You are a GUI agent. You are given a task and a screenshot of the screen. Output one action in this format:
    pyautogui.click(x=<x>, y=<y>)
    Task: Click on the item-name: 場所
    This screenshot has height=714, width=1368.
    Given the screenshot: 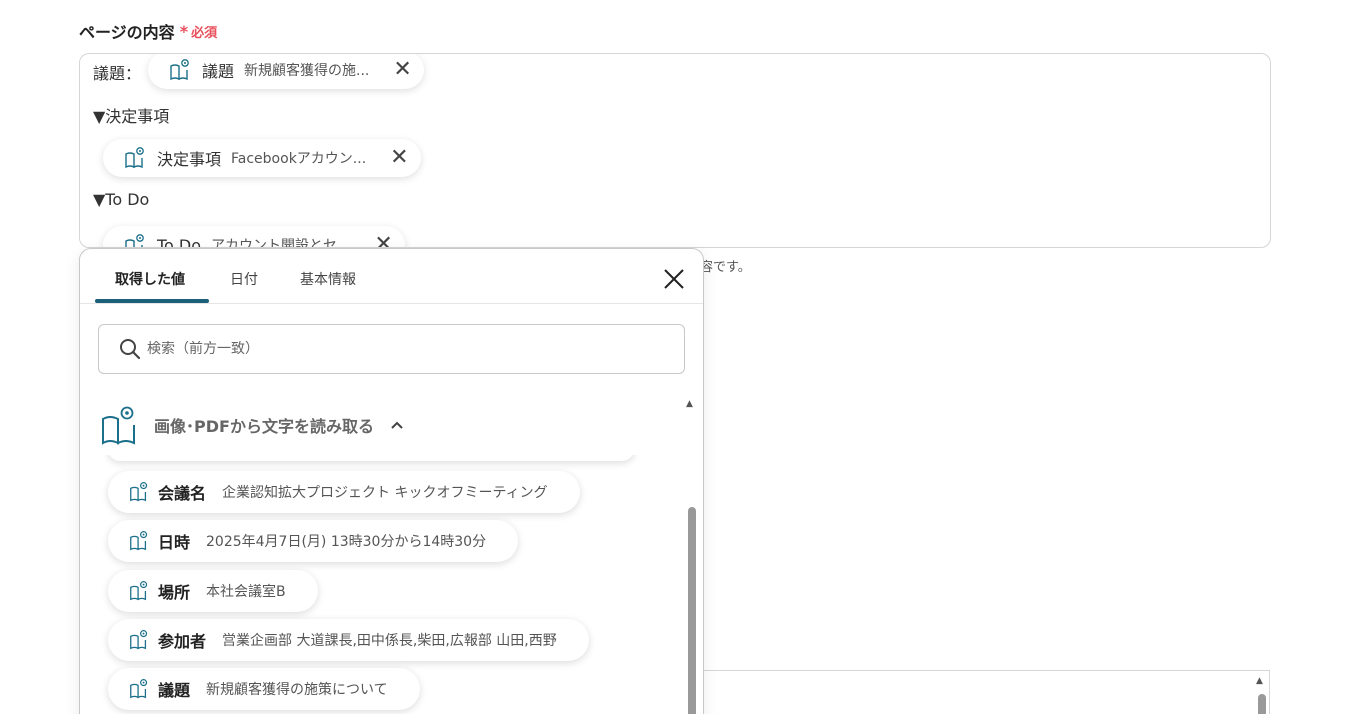 What is the action you would take?
    pyautogui.click(x=174, y=592)
    